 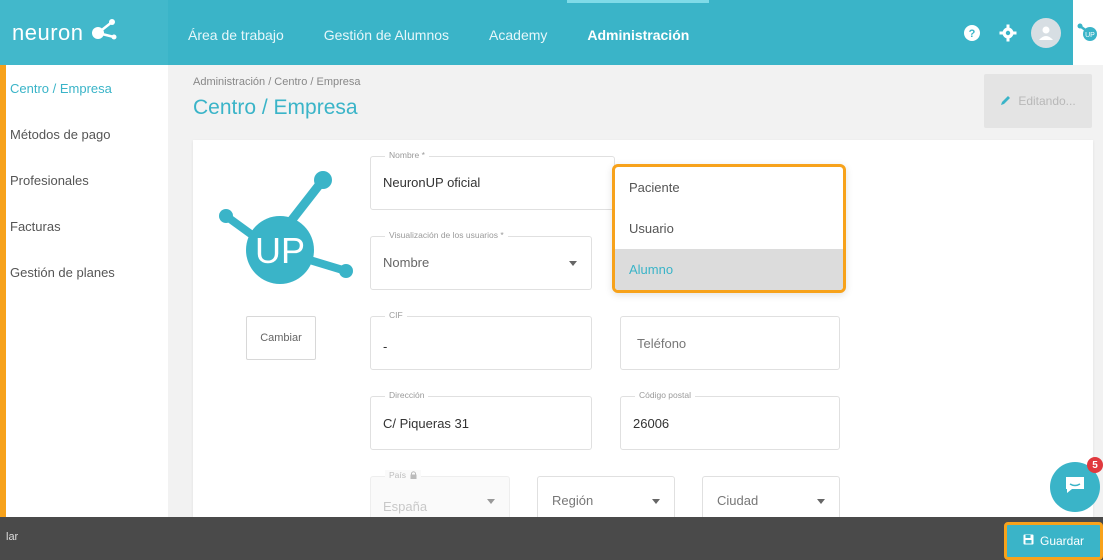 I want to click on ciudad-placeholder: Ciudad, so click(x=738, y=500).